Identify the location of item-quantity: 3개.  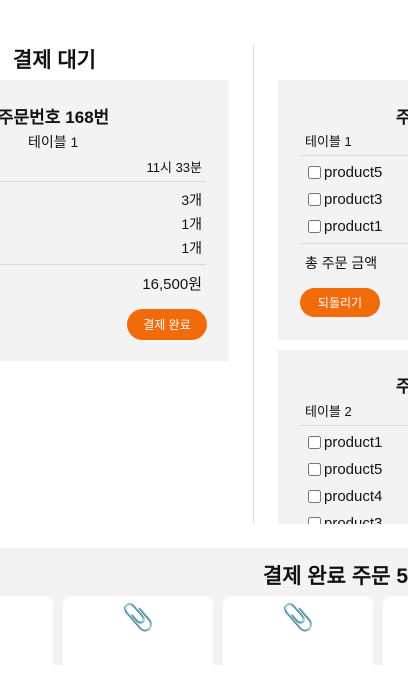
(191, 200).